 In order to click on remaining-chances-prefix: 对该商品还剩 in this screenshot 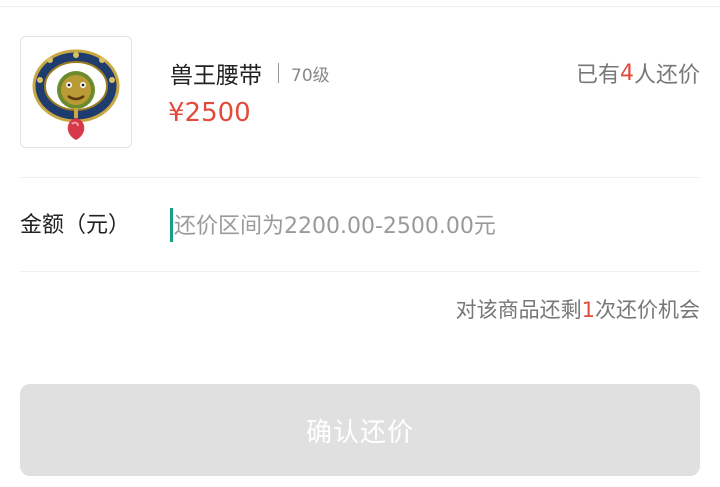, I will do `click(518, 310)`.